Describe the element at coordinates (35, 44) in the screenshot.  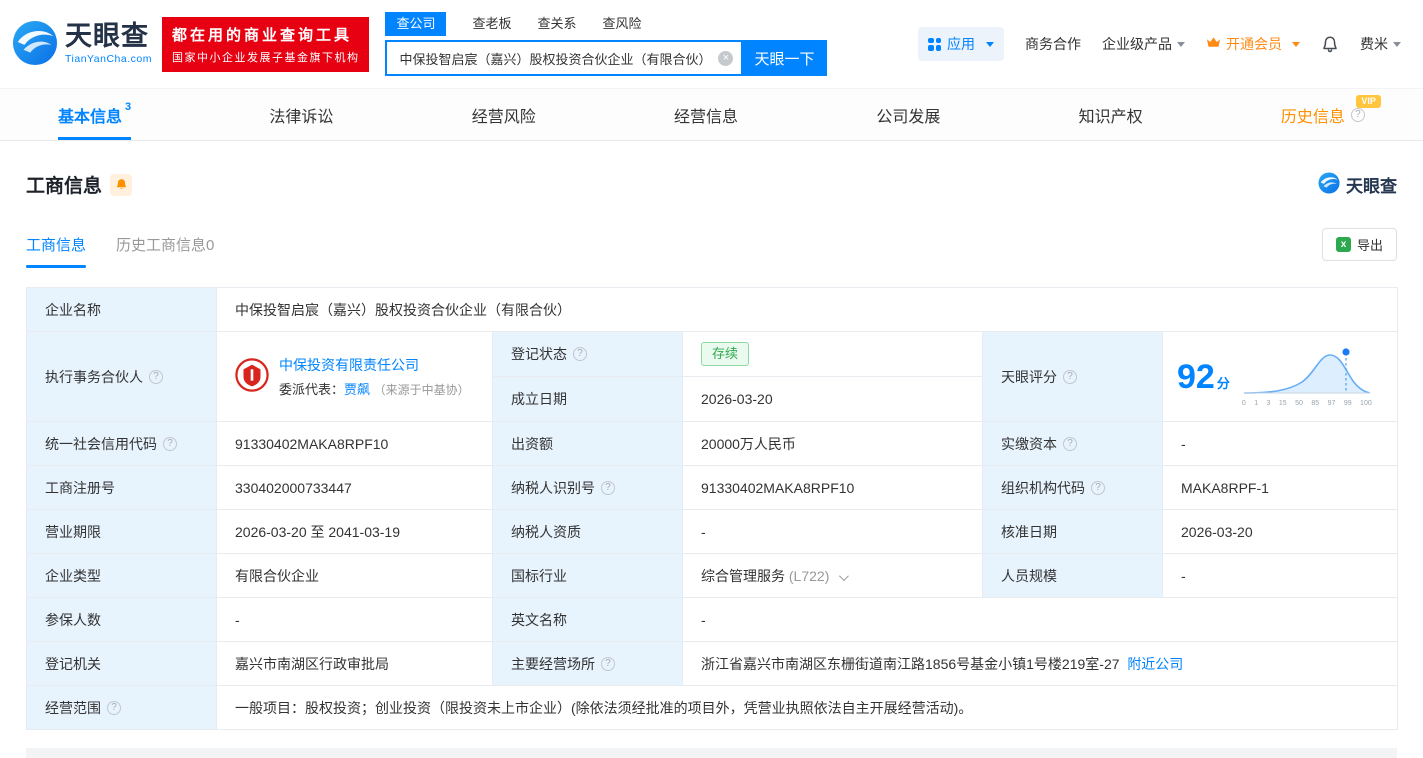
I see `tianyancha-logo-icon` at that location.